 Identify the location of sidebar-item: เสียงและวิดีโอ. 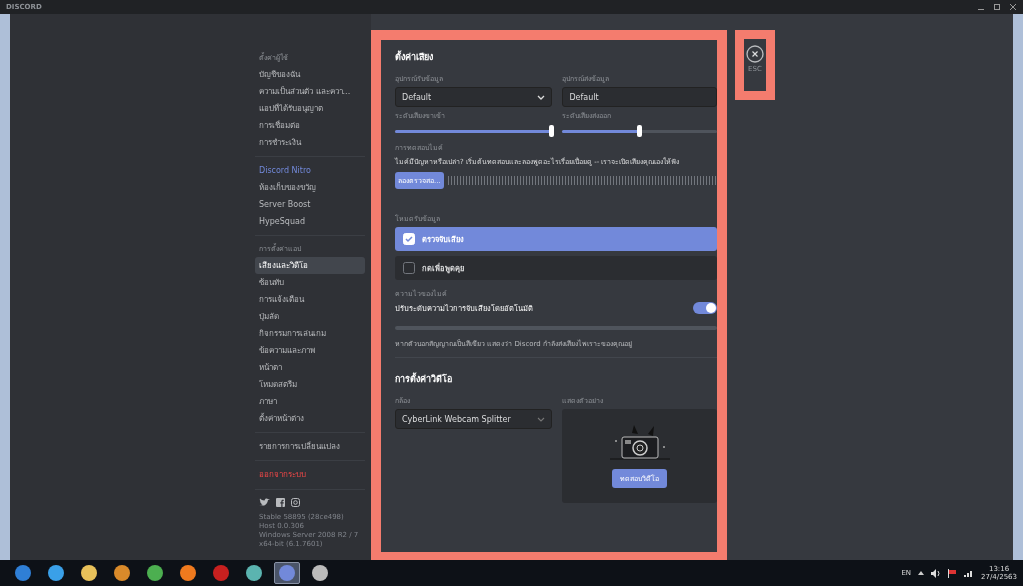
(310, 265).